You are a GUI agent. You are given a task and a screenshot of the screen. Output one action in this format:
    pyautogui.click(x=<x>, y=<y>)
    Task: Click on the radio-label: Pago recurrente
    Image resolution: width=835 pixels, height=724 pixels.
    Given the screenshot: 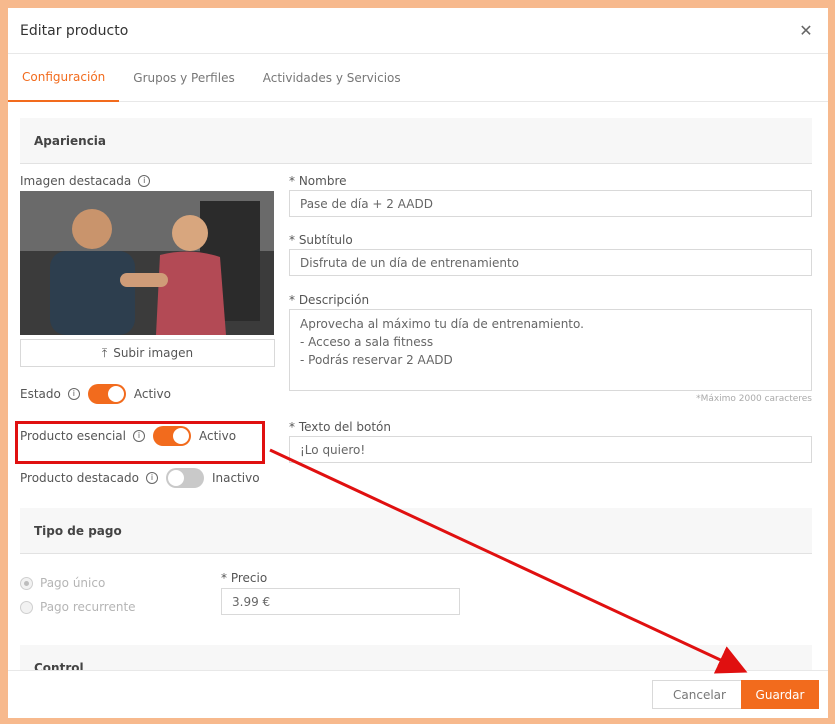 What is the action you would take?
    pyautogui.click(x=88, y=607)
    